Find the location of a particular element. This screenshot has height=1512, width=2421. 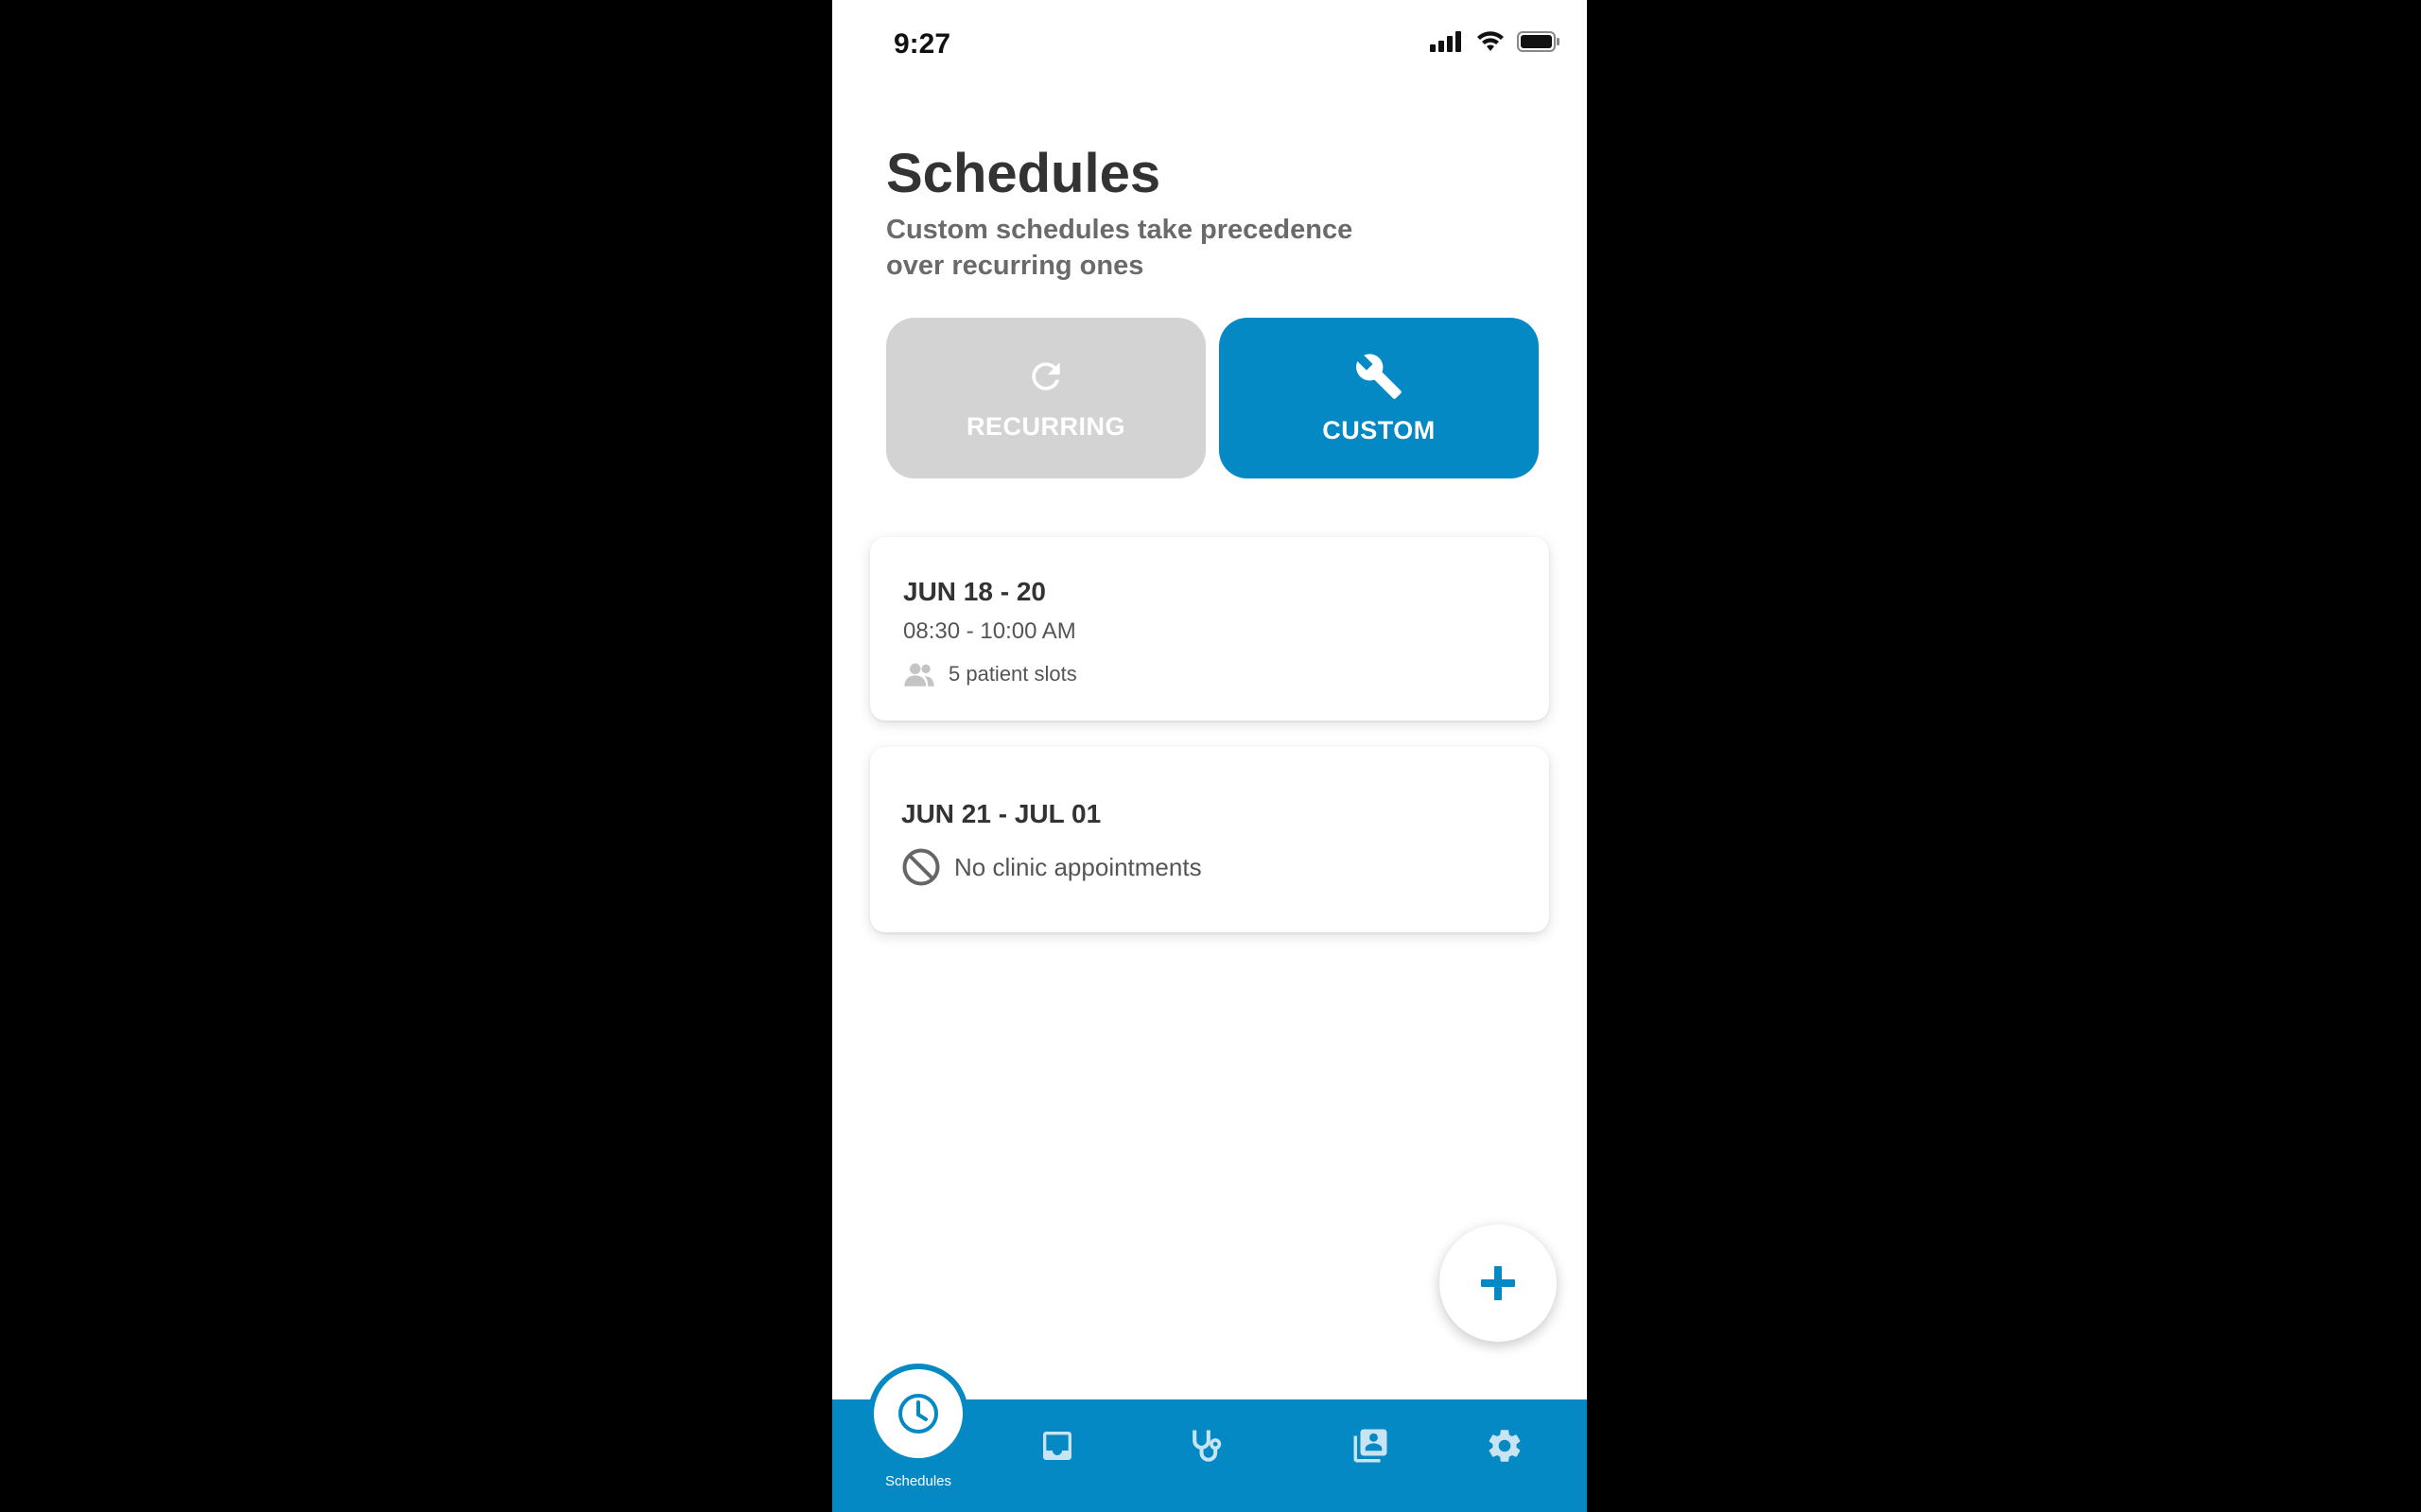

patient-slots: 5 patient slots is located at coordinates (990, 674).